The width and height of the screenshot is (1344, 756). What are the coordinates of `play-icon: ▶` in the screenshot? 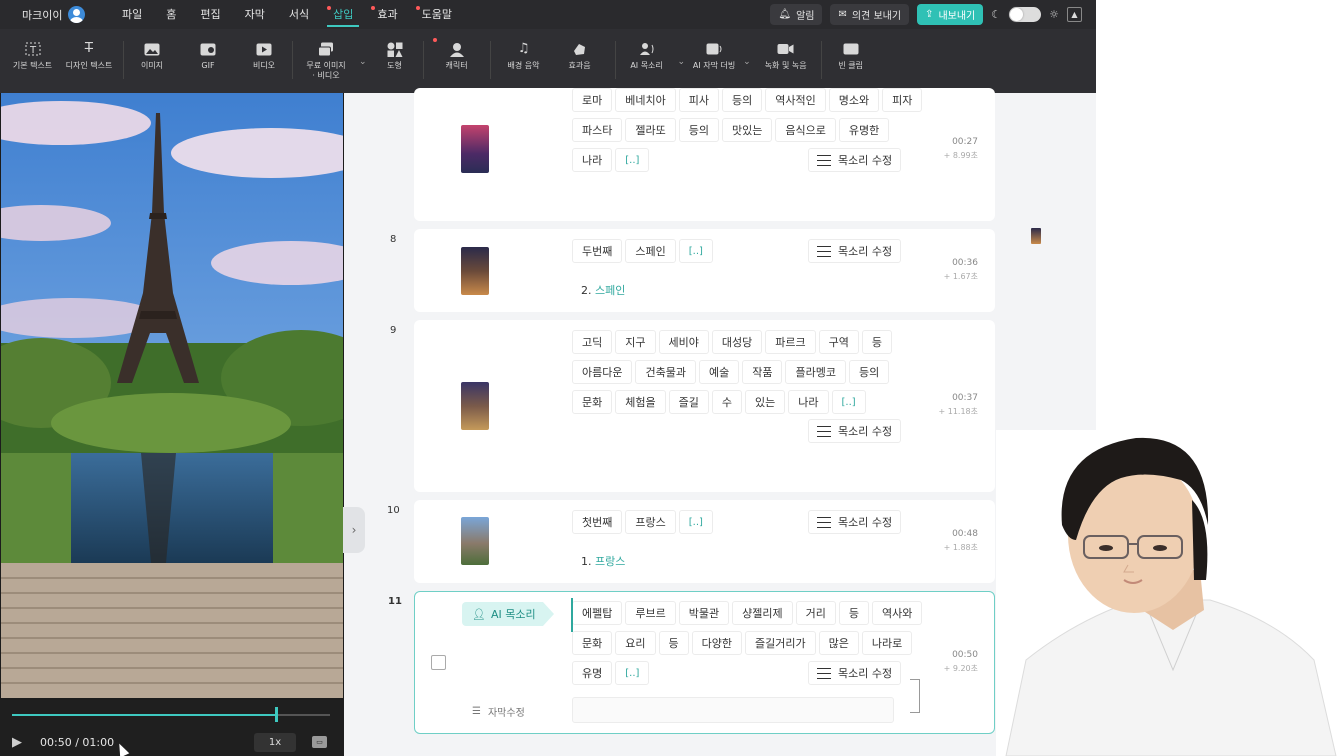 It's located at (17, 742).